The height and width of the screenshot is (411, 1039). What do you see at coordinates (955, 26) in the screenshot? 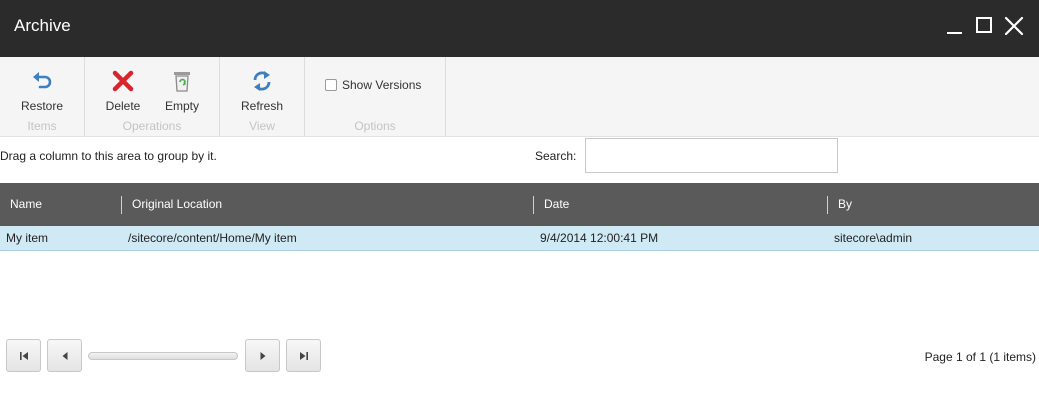
I see `minimize-button` at bounding box center [955, 26].